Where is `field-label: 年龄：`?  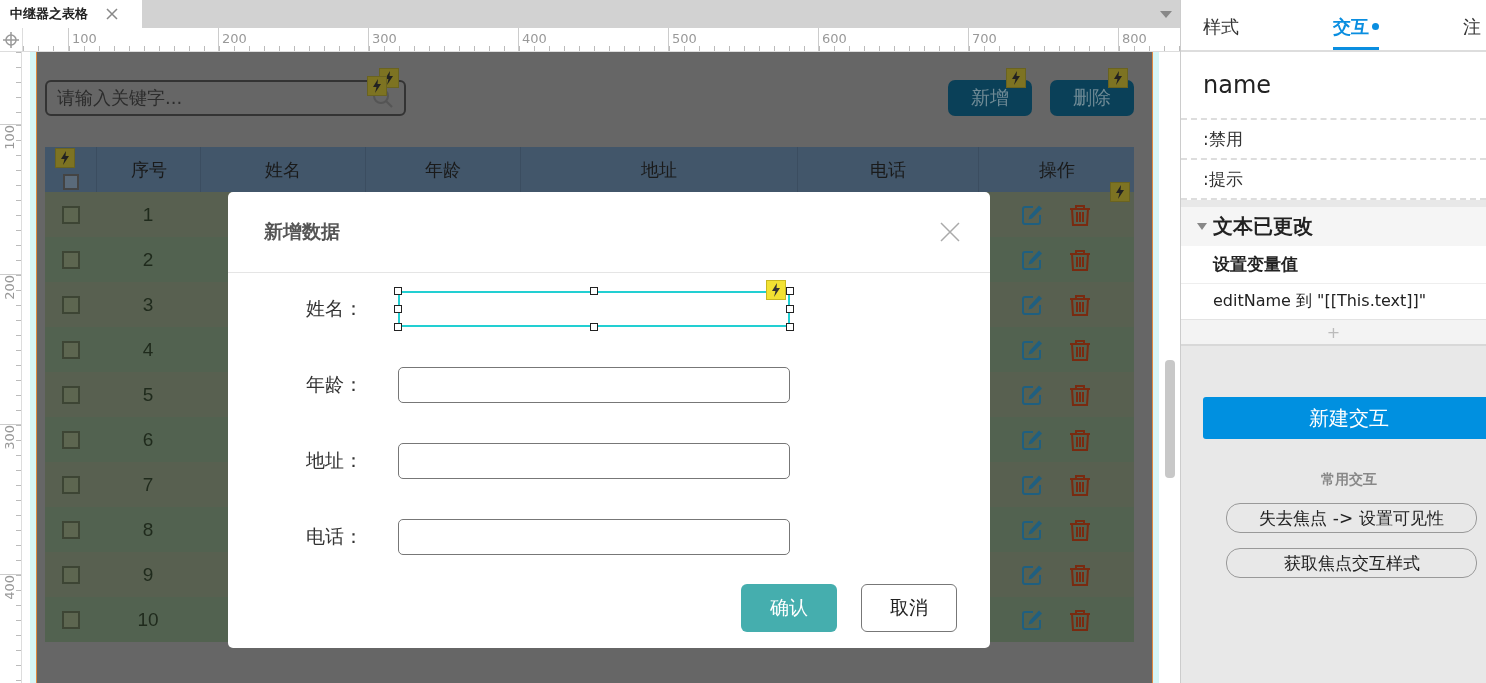
field-label: 年龄： is located at coordinates (335, 384).